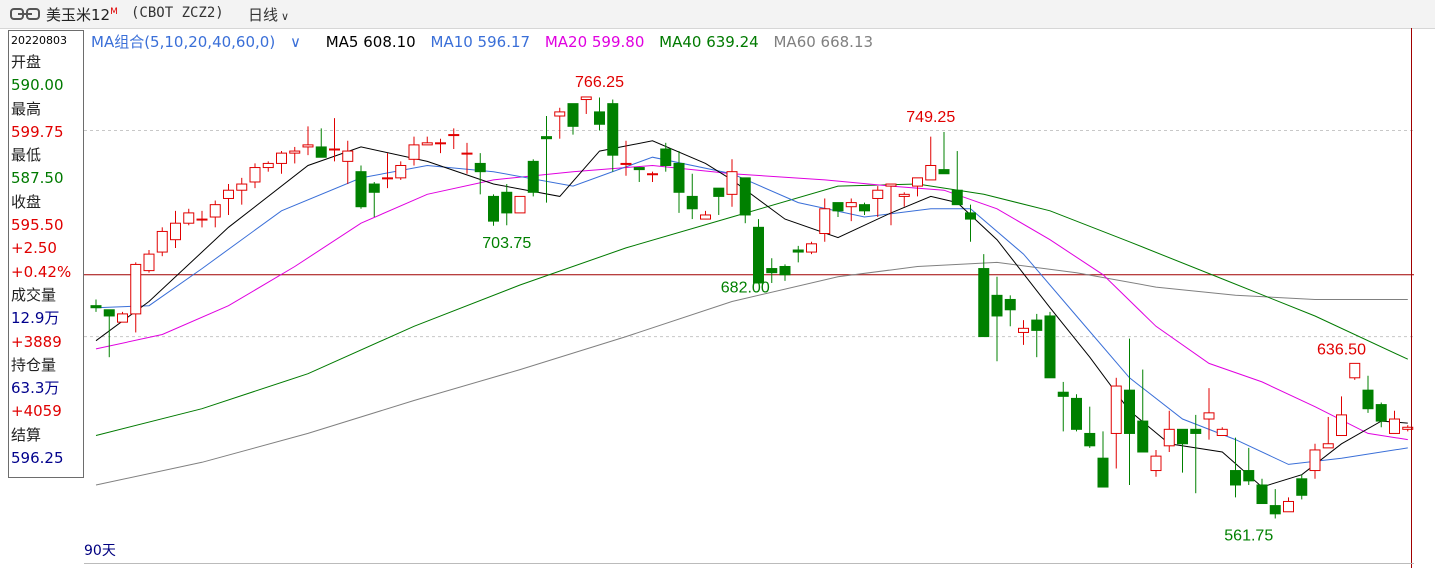  Describe the element at coordinates (82, 15) in the screenshot. I see `instrument-name: 美玉米12M` at that location.